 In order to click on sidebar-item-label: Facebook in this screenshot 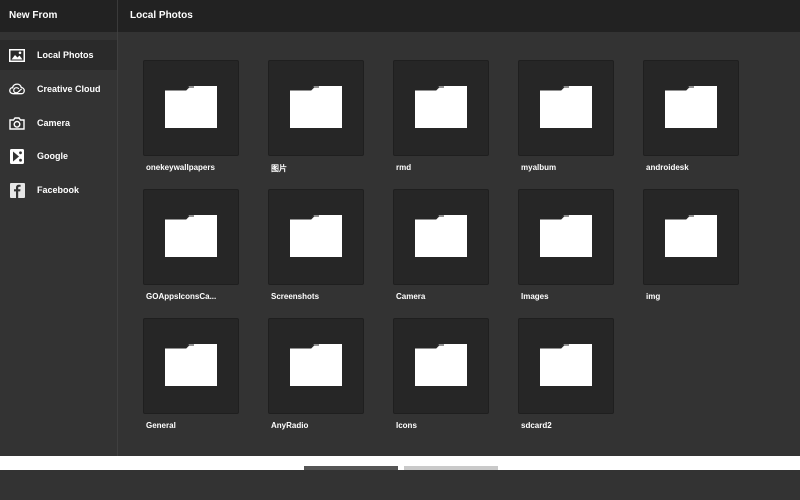, I will do `click(58, 190)`.